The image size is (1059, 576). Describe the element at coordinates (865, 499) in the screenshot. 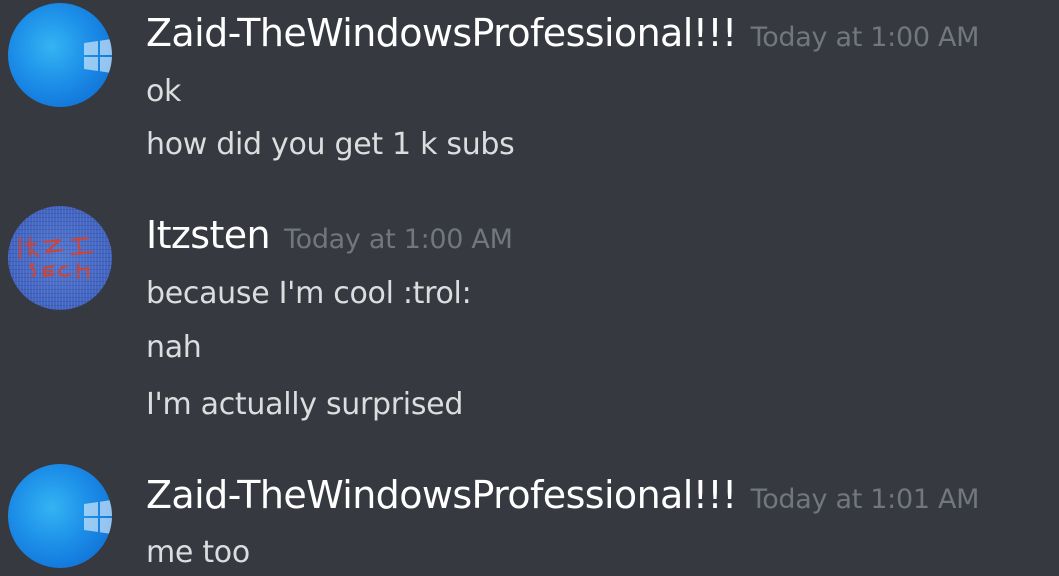

I see `timestamp: Today at 1:01 AM` at that location.